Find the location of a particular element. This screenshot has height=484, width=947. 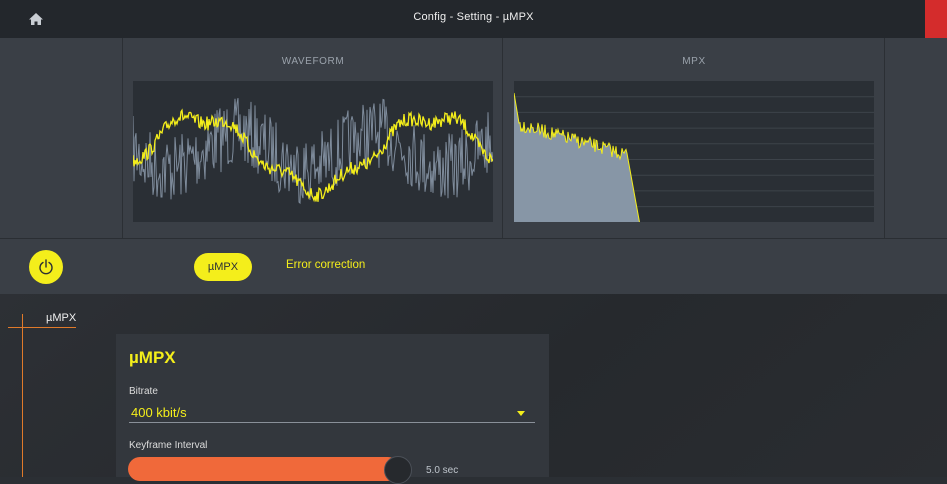

bitrate-label: Bitrate is located at coordinates (143, 391).